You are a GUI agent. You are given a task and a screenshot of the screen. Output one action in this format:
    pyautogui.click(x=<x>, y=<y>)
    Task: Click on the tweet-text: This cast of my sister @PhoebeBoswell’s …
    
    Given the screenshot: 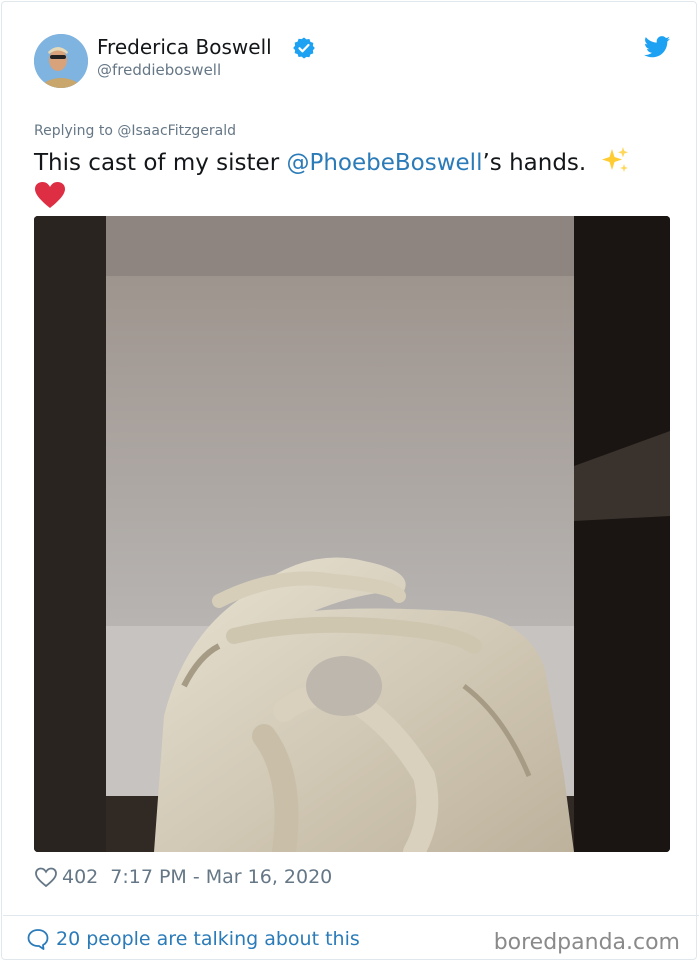 What is the action you would take?
    pyautogui.click(x=354, y=177)
    